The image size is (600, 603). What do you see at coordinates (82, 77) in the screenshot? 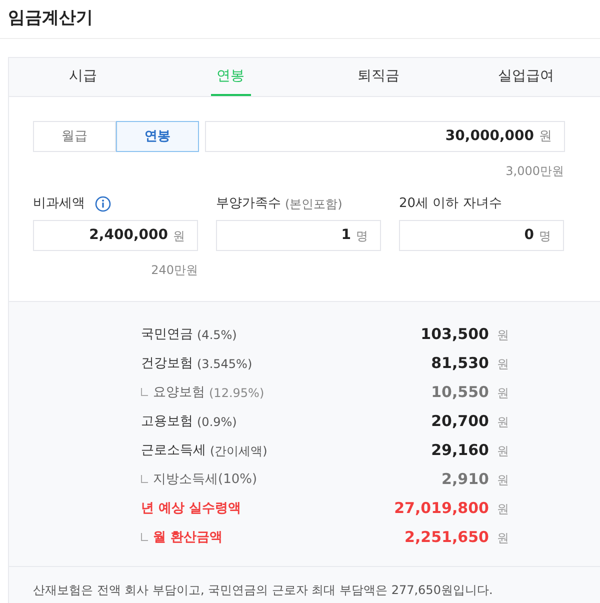
I see `tab: 시급` at bounding box center [82, 77].